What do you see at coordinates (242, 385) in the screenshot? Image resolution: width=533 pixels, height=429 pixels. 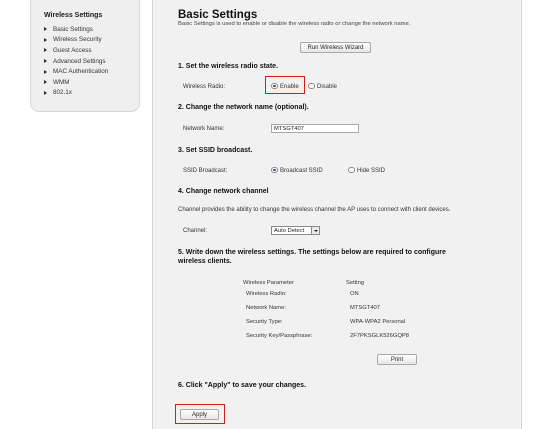 I see `section-apply-title: 6. Click "Apply" to save your changes.` at bounding box center [242, 385].